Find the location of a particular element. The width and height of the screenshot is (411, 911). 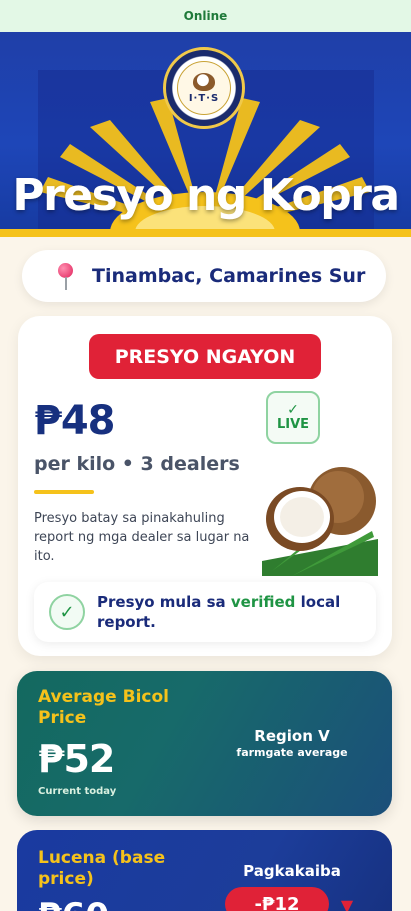

location-label: Tinambac, Camarines Sur is located at coordinates (229, 276).